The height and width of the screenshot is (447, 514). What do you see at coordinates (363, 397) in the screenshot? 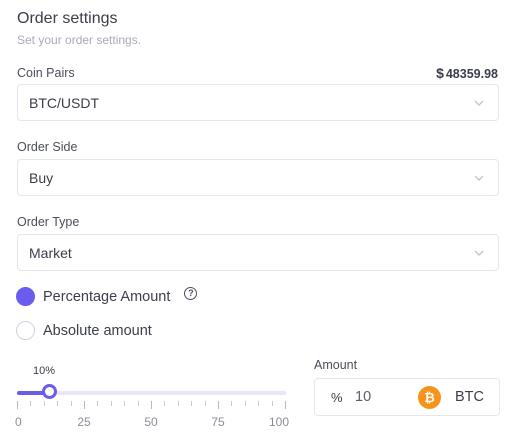
I see `amount-value: 10` at bounding box center [363, 397].